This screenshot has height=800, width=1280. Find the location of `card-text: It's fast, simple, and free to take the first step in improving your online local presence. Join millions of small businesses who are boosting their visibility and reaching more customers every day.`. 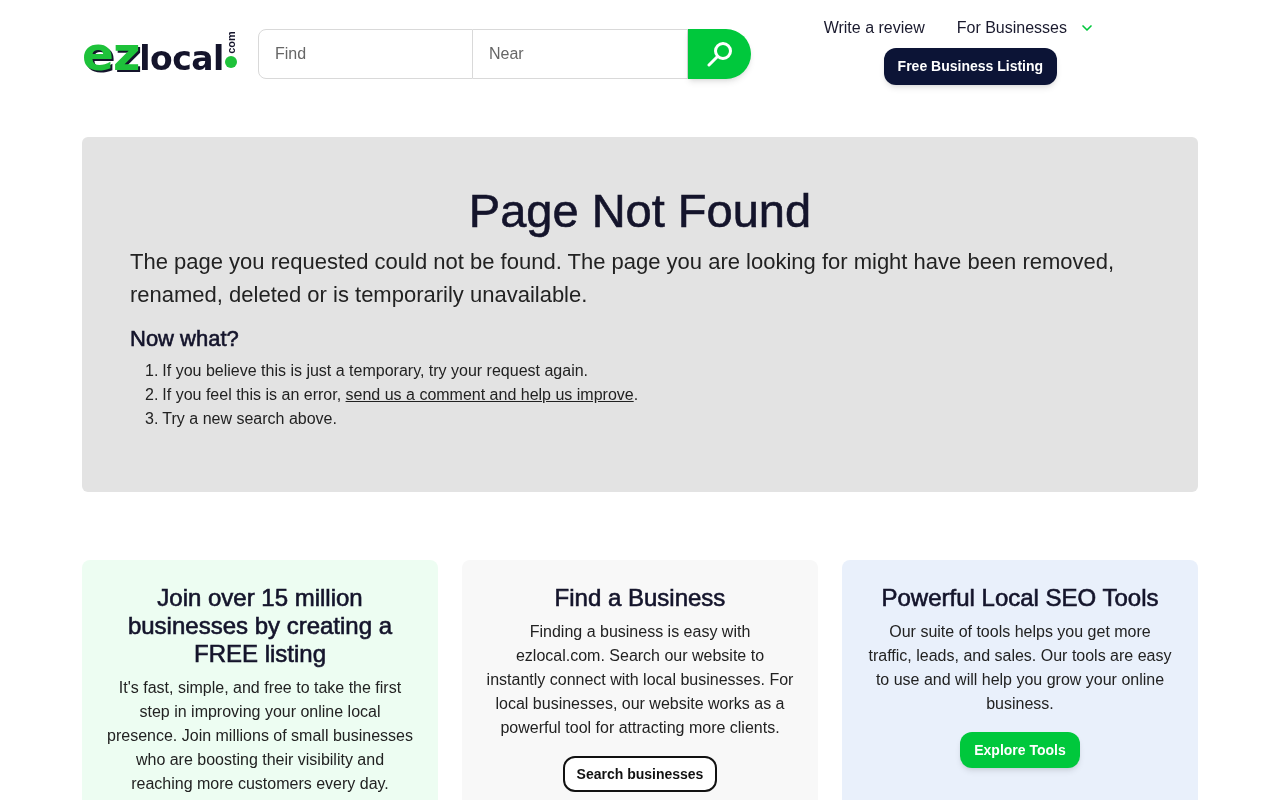

card-text: It's fast, simple, and free to take the first step in improving your online local presence. Join millions of small businesses who are boosting their visibility and reaching more customers every day. is located at coordinates (260, 736).